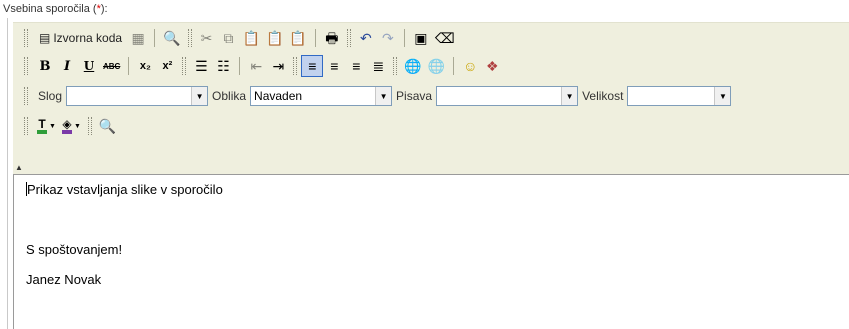  I want to click on undo-button: ↶, so click(366, 38).